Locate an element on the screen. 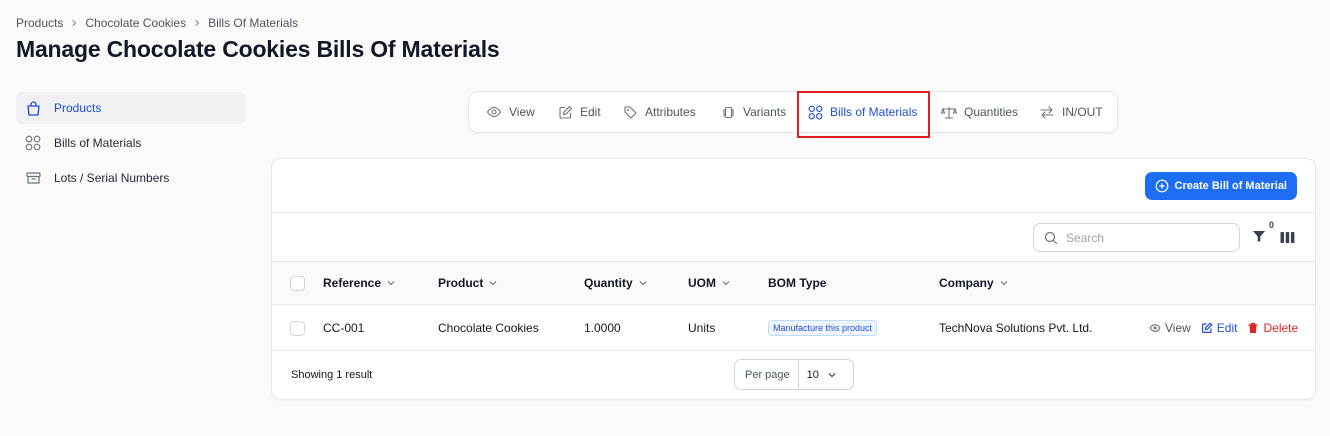 The width and height of the screenshot is (1330, 436). tab-label: Bills of Materials is located at coordinates (874, 112).